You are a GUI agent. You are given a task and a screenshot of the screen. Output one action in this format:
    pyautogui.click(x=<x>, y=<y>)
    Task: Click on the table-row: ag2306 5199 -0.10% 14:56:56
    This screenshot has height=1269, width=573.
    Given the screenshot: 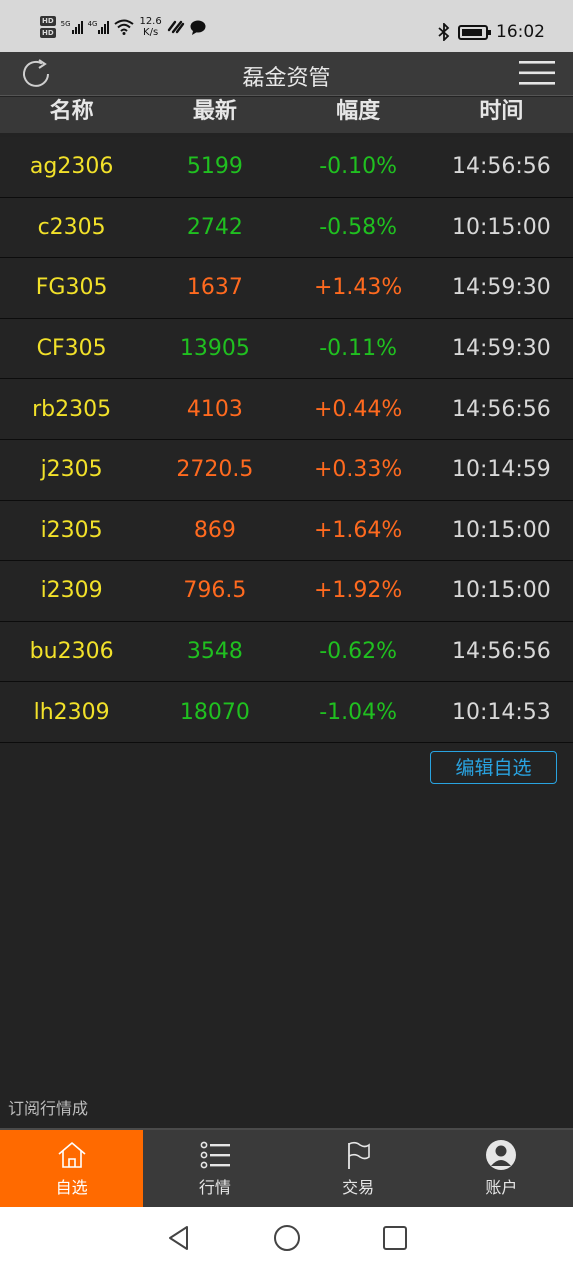 What is the action you would take?
    pyautogui.click(x=286, y=167)
    